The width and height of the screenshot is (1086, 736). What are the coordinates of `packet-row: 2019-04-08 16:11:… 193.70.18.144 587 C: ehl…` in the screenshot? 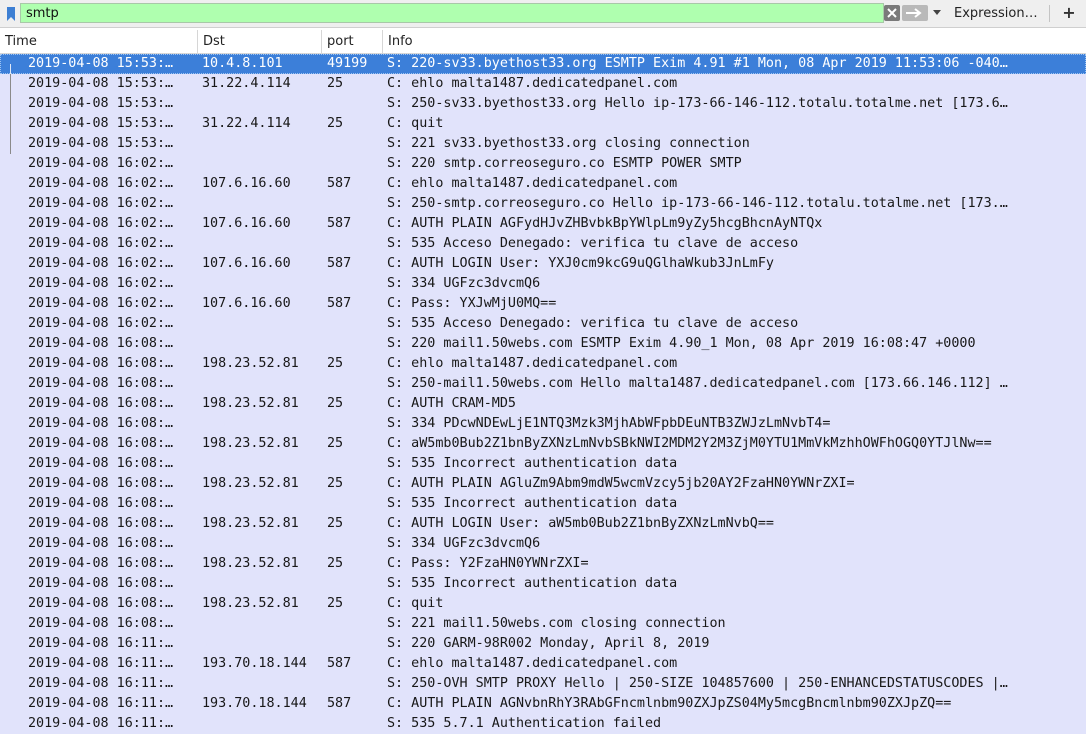 It's located at (543, 664).